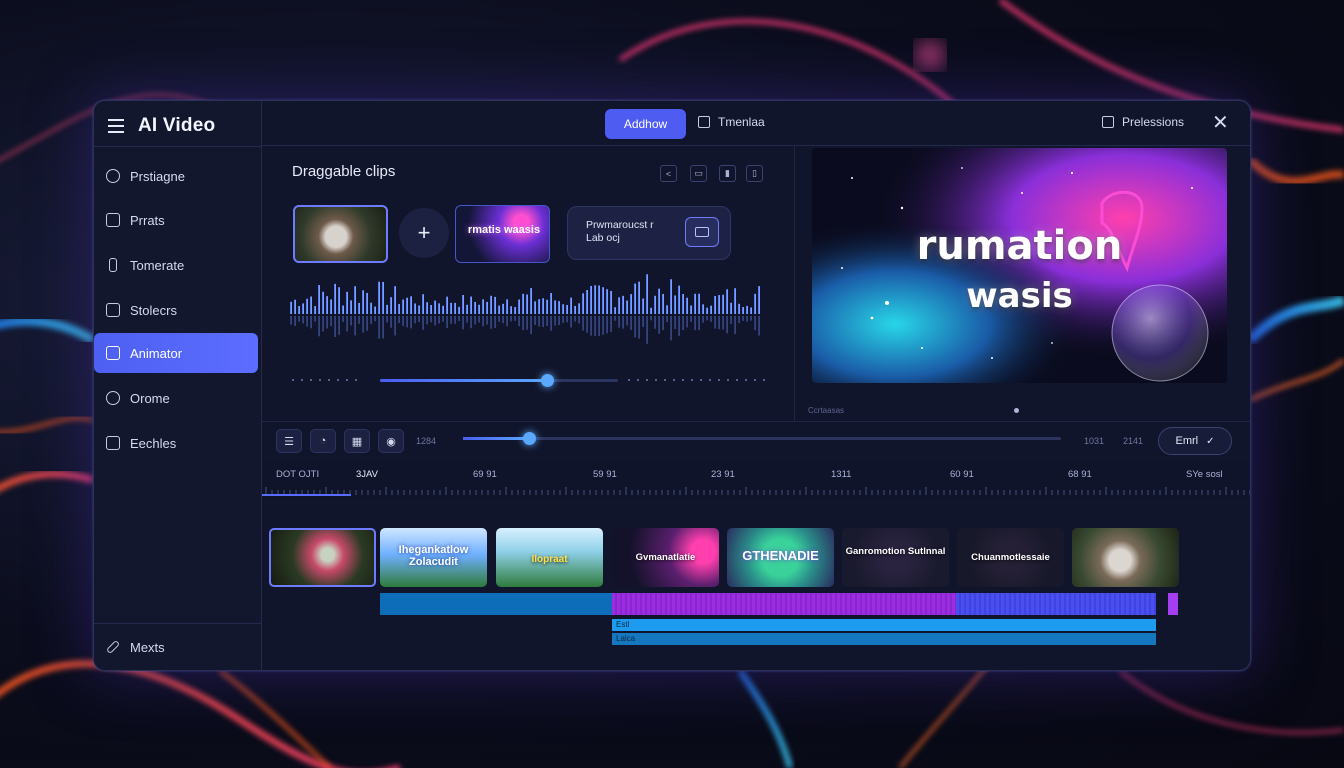 The width and height of the screenshot is (1344, 768). Describe the element at coordinates (895, 551) in the screenshot. I see `timeline-clip-caption: Ganromotion Sutlnnal` at that location.